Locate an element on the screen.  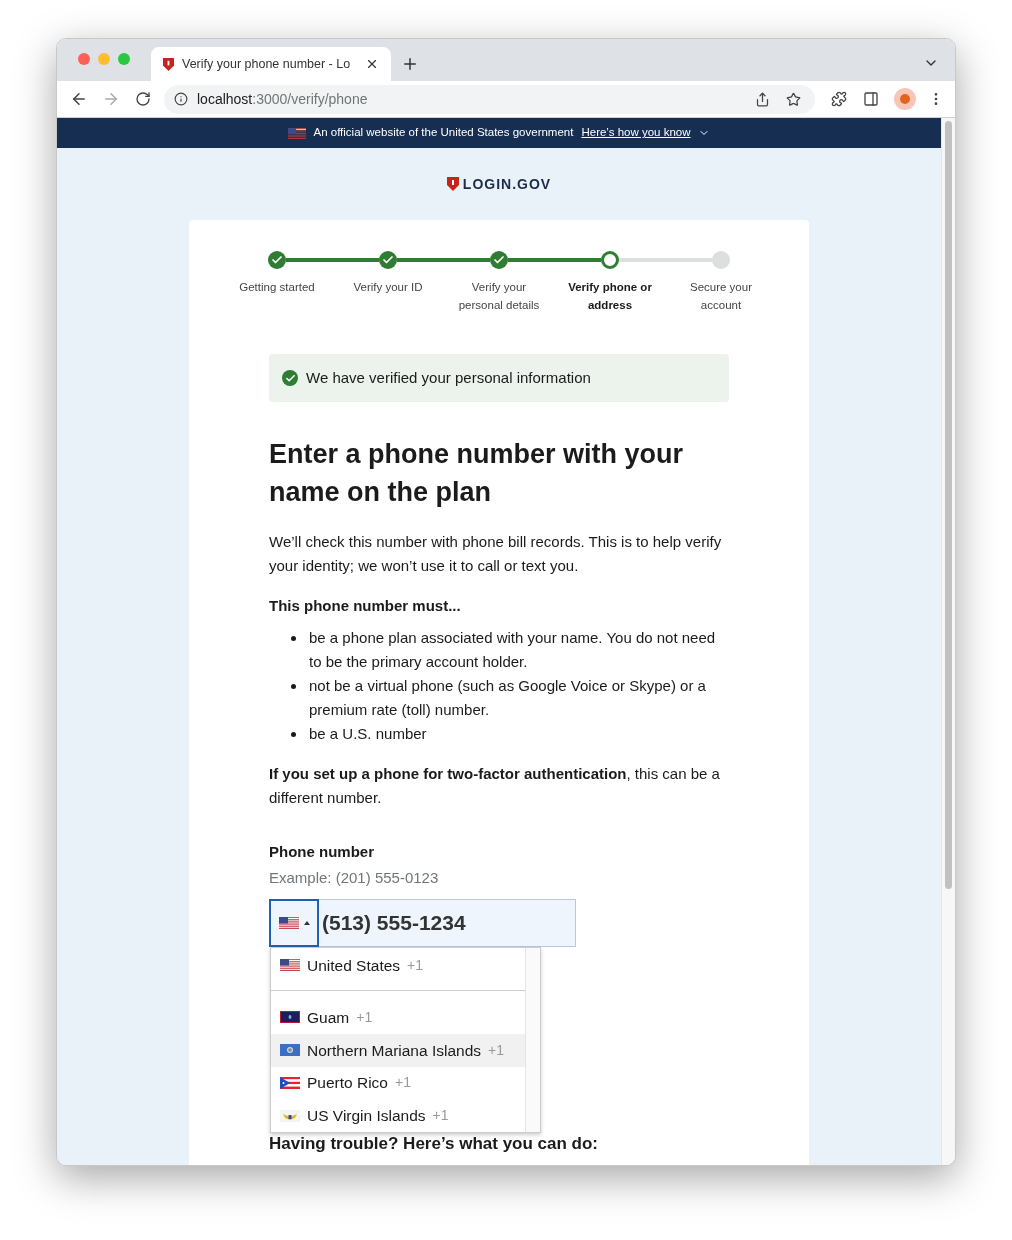
address-bar: localhost:3000/verify/phone is located at coordinates (489, 99).